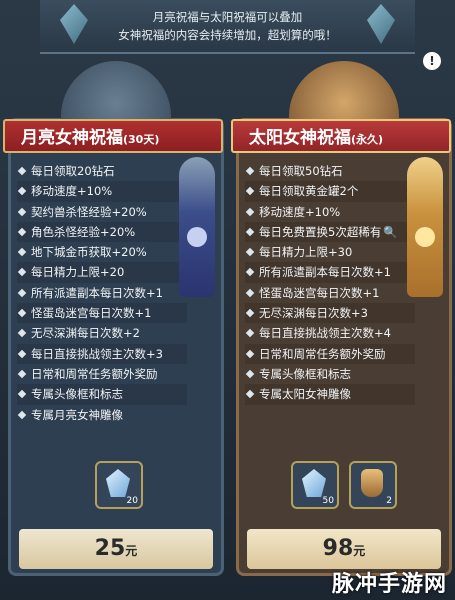  I want to click on list-item: 每日领取20钻石, so click(102, 171).